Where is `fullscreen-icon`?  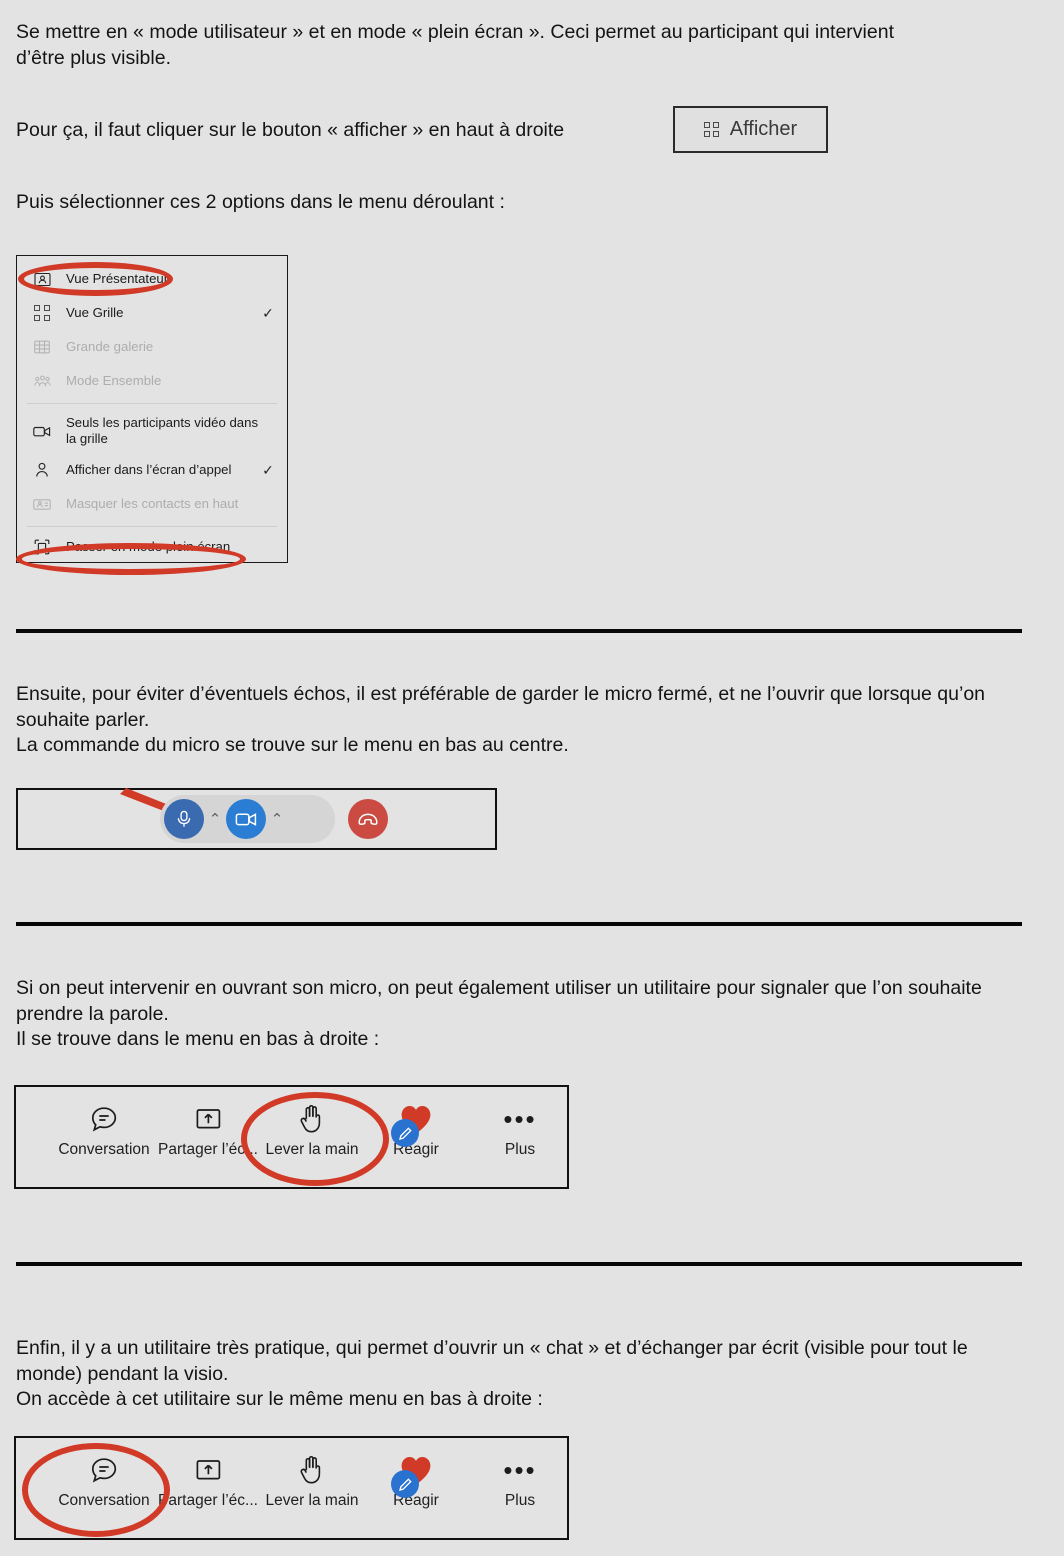 fullscreen-icon is located at coordinates (42, 547).